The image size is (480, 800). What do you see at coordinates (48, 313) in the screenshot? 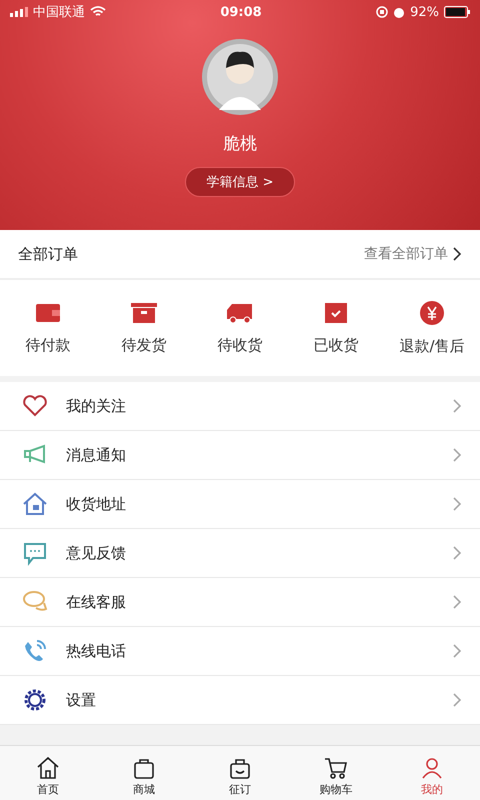
I see `wallet-icon` at bounding box center [48, 313].